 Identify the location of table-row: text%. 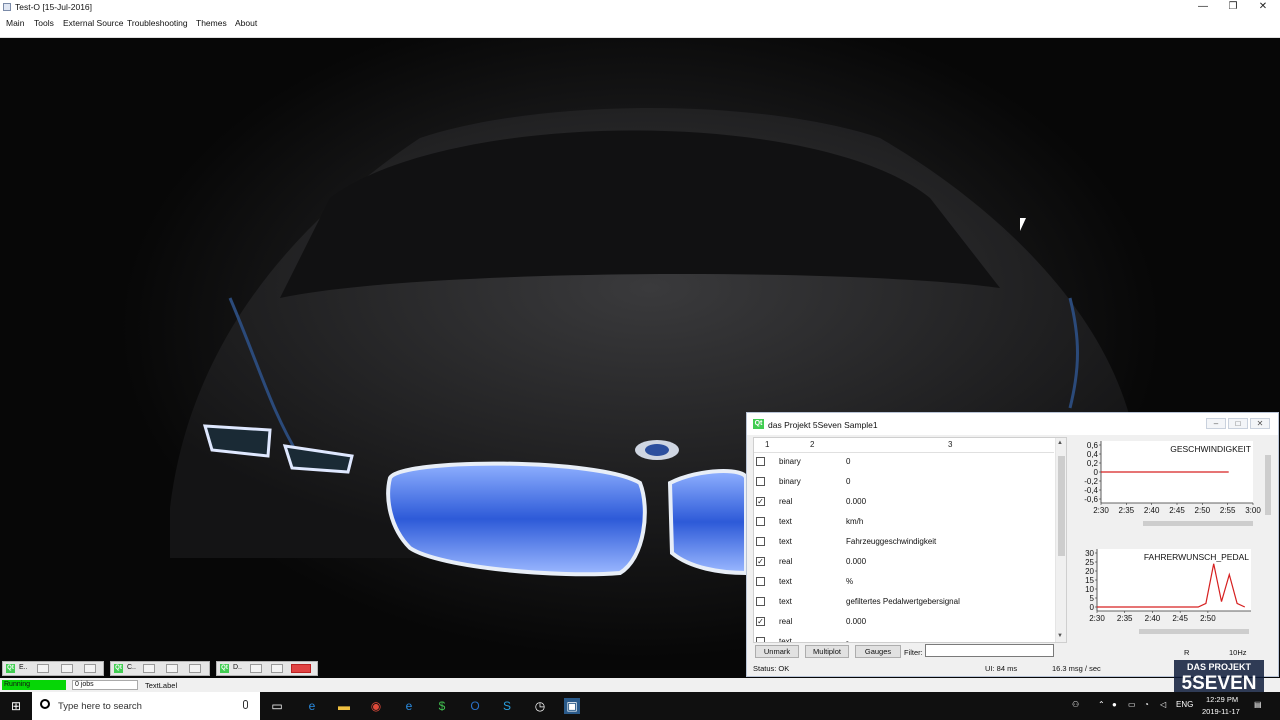
(904, 582).